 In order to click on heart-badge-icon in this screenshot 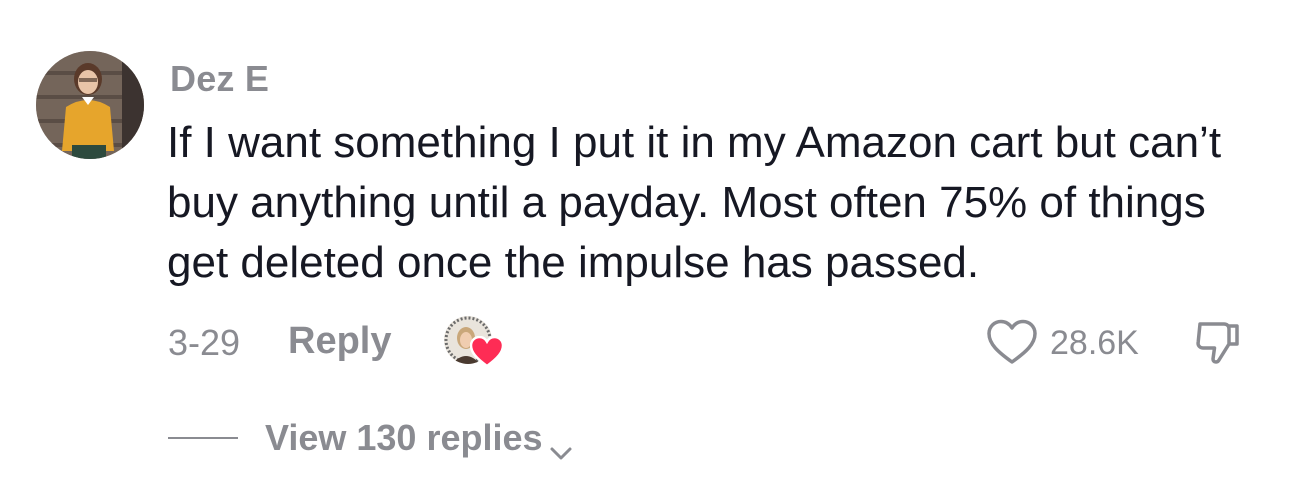, I will do `click(487, 351)`.